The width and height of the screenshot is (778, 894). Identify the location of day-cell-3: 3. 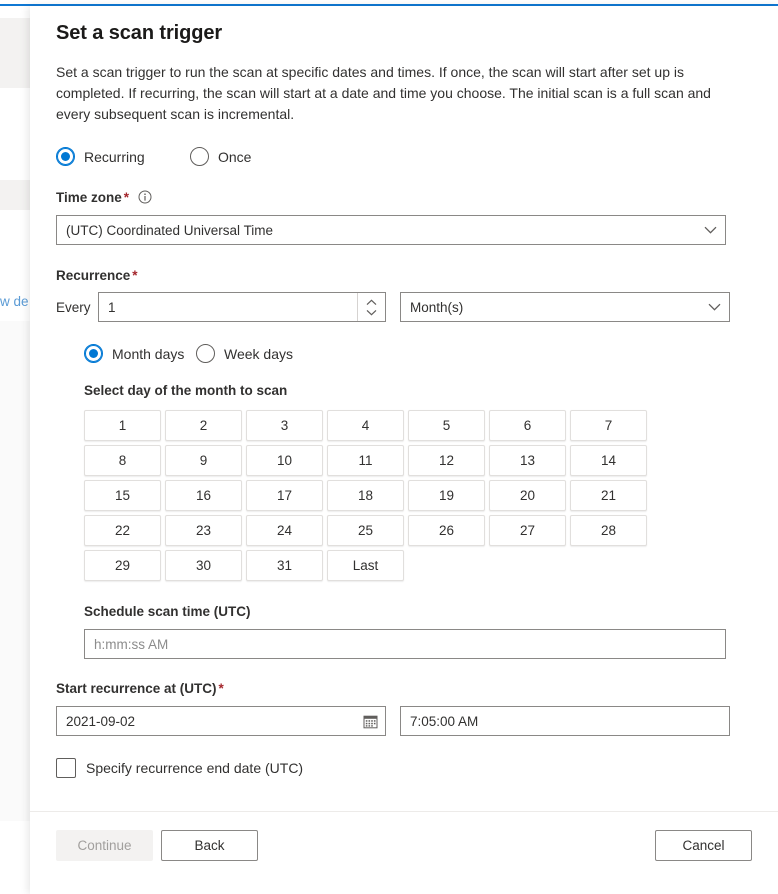
(284, 425).